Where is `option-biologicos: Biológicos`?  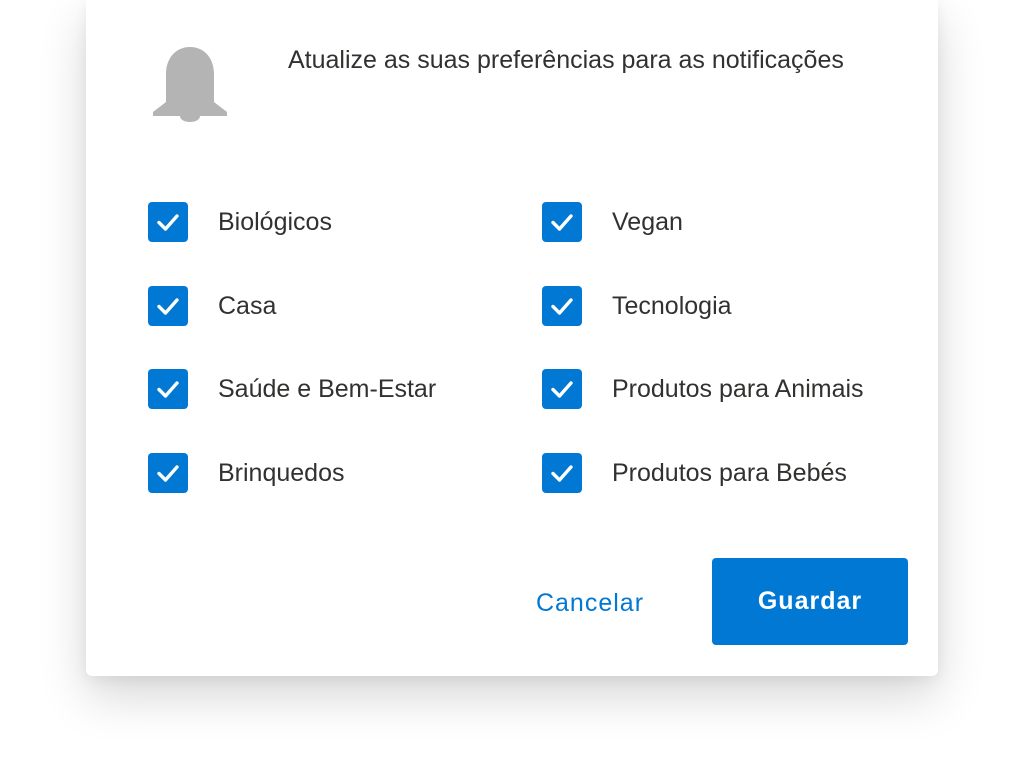 option-biologicos: Biológicos is located at coordinates (240, 222).